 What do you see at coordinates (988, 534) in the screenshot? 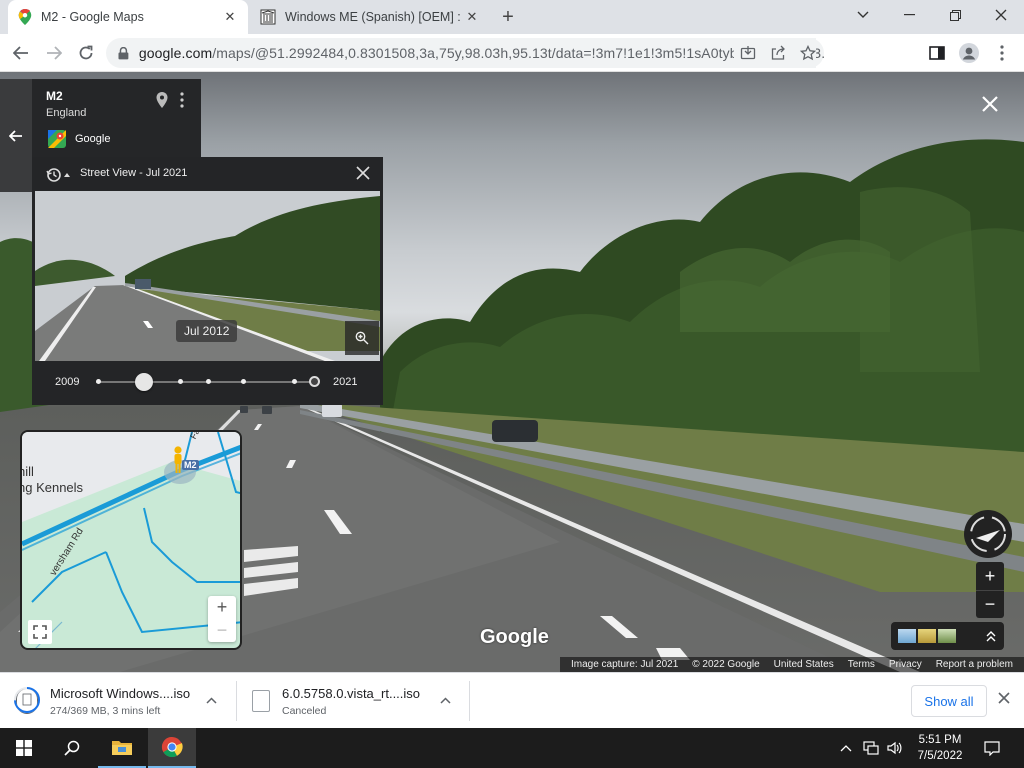
I see `compass-icon` at bounding box center [988, 534].